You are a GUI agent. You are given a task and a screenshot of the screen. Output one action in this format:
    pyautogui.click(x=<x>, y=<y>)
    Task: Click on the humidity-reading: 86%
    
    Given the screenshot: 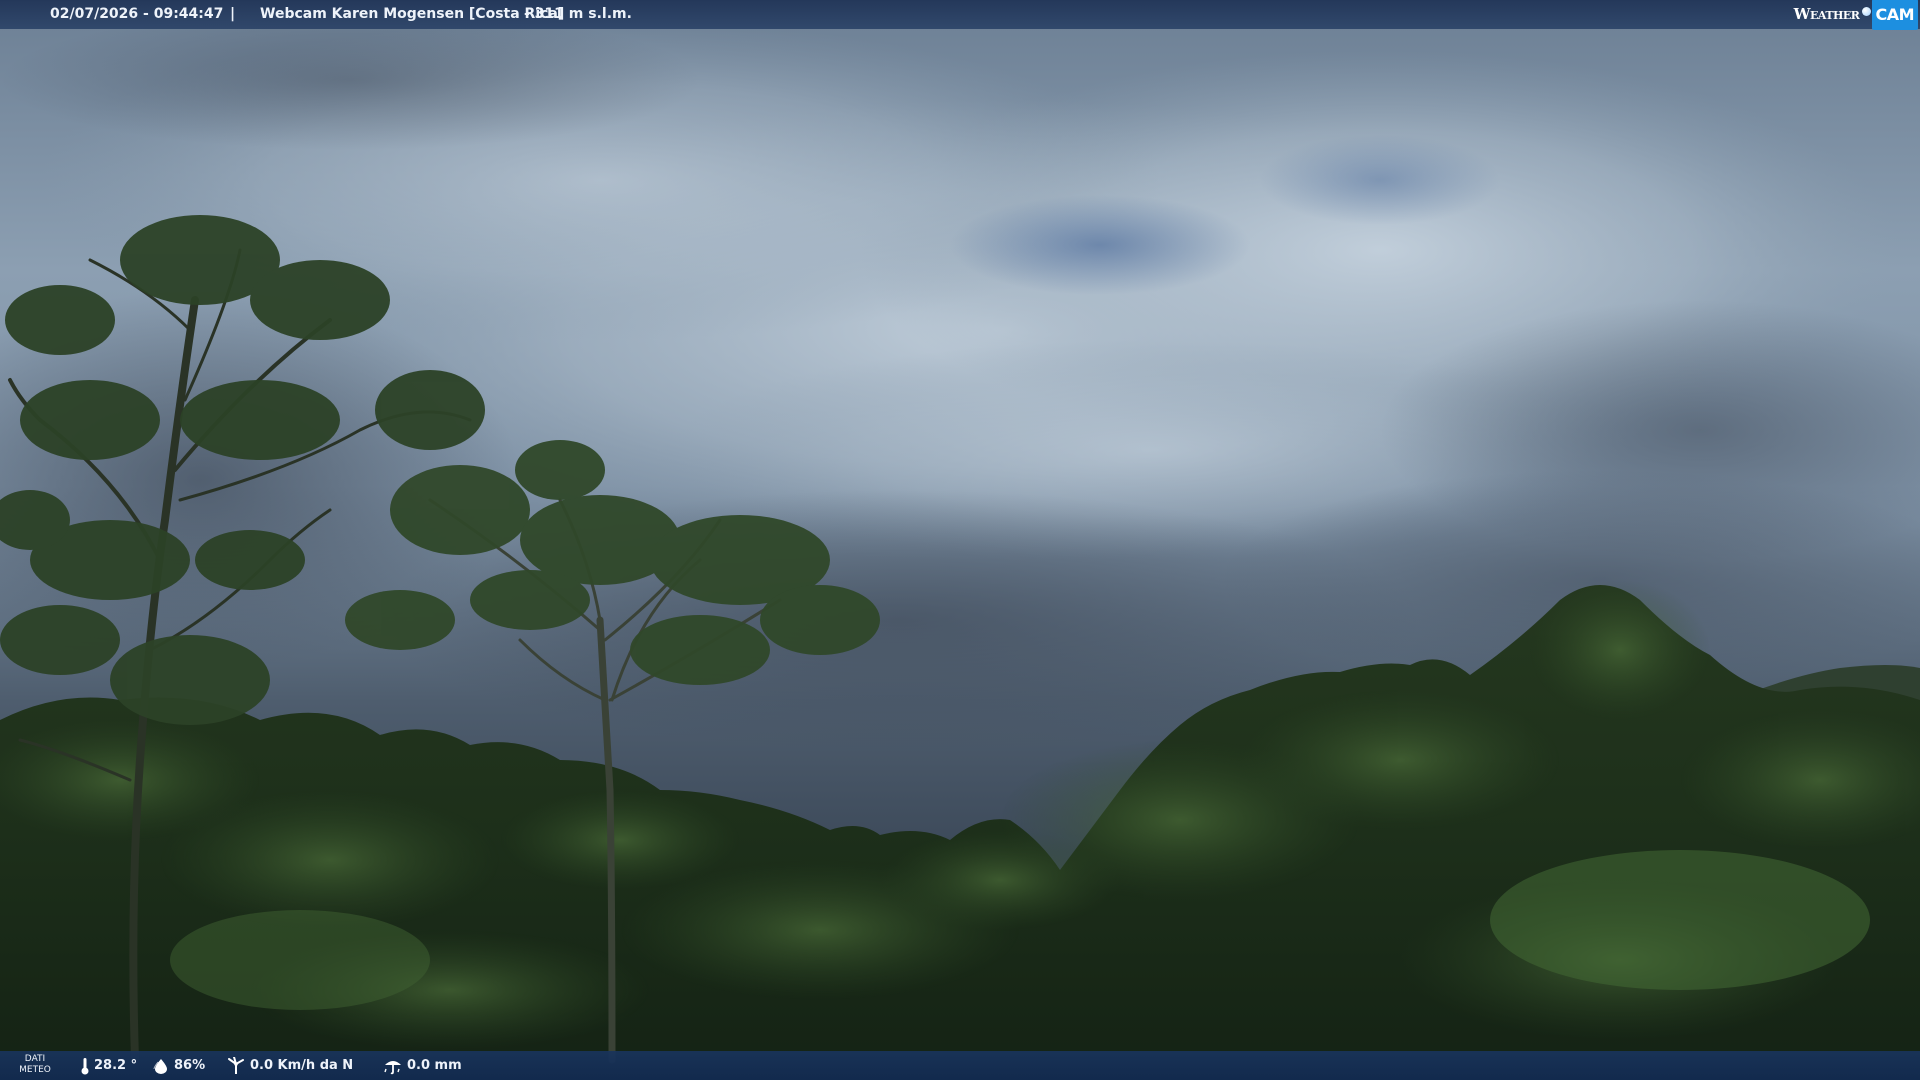 What is the action you would take?
    pyautogui.click(x=178, y=1065)
    